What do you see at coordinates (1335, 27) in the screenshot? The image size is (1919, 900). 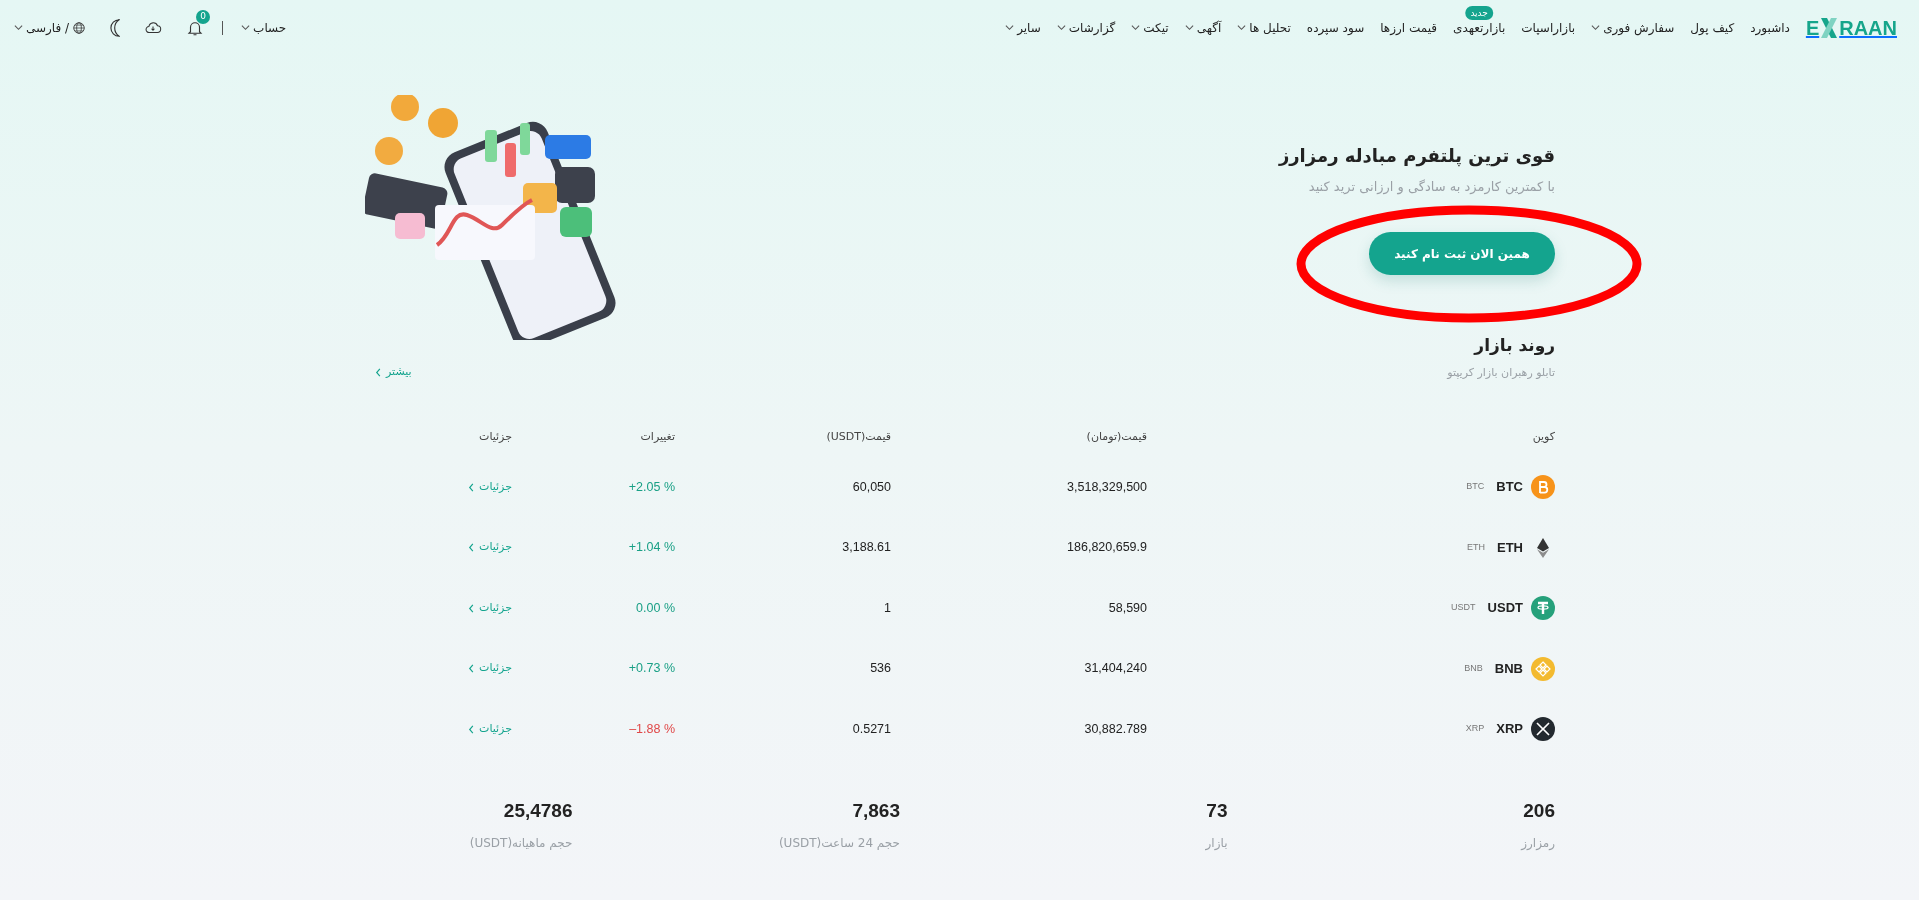 I see `nav-link: سود سپرده` at bounding box center [1335, 27].